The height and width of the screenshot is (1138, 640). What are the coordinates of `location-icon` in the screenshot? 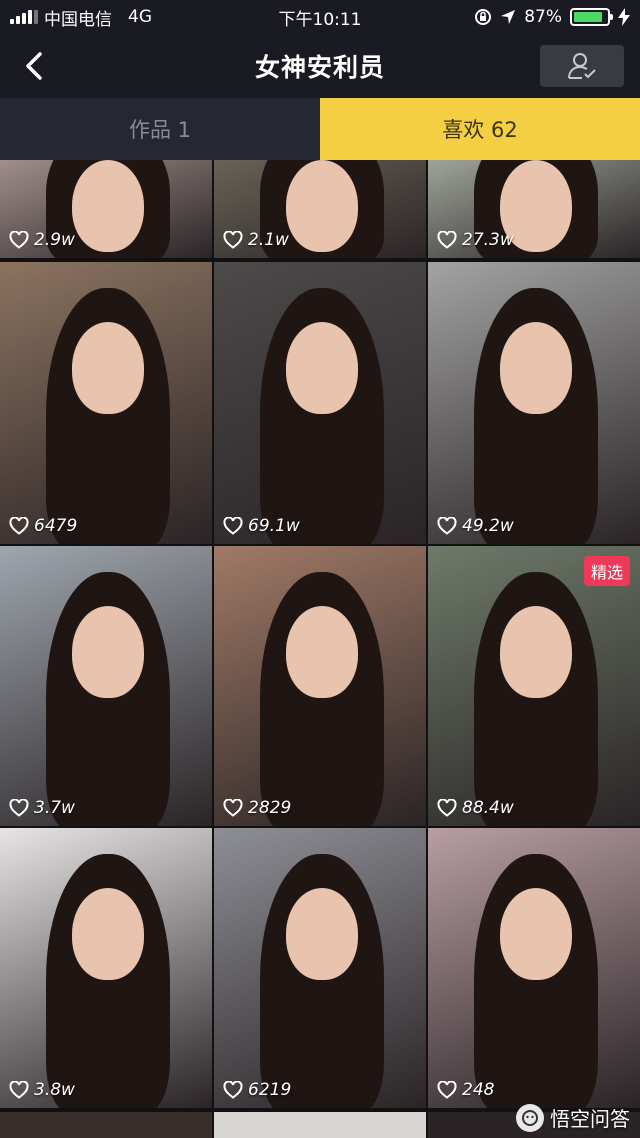 It's located at (508, 17).